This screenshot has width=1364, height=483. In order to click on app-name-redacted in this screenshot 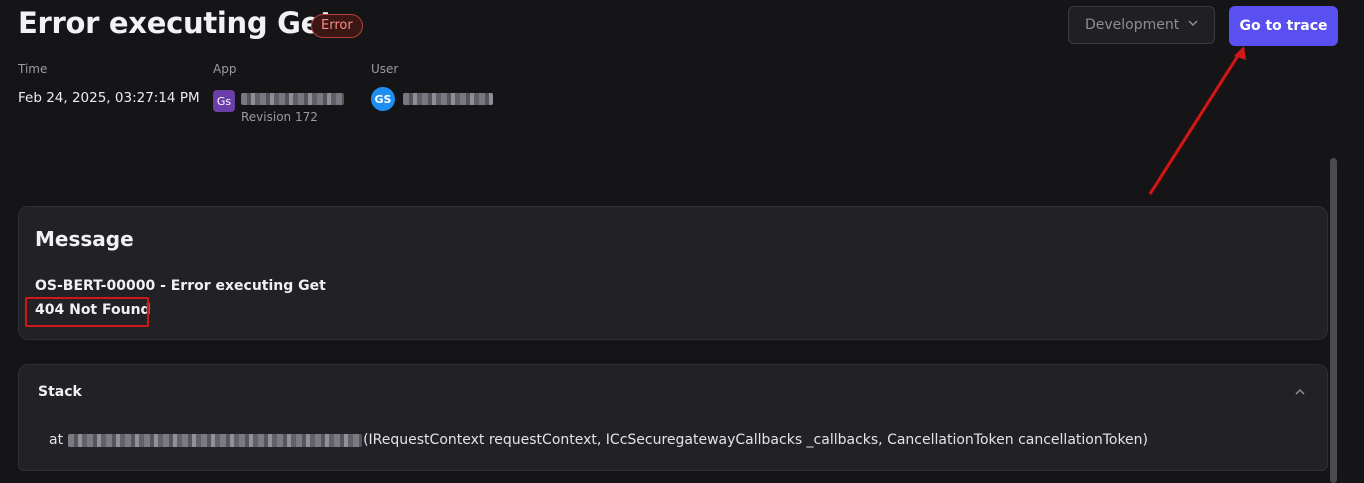, I will do `click(292, 99)`.